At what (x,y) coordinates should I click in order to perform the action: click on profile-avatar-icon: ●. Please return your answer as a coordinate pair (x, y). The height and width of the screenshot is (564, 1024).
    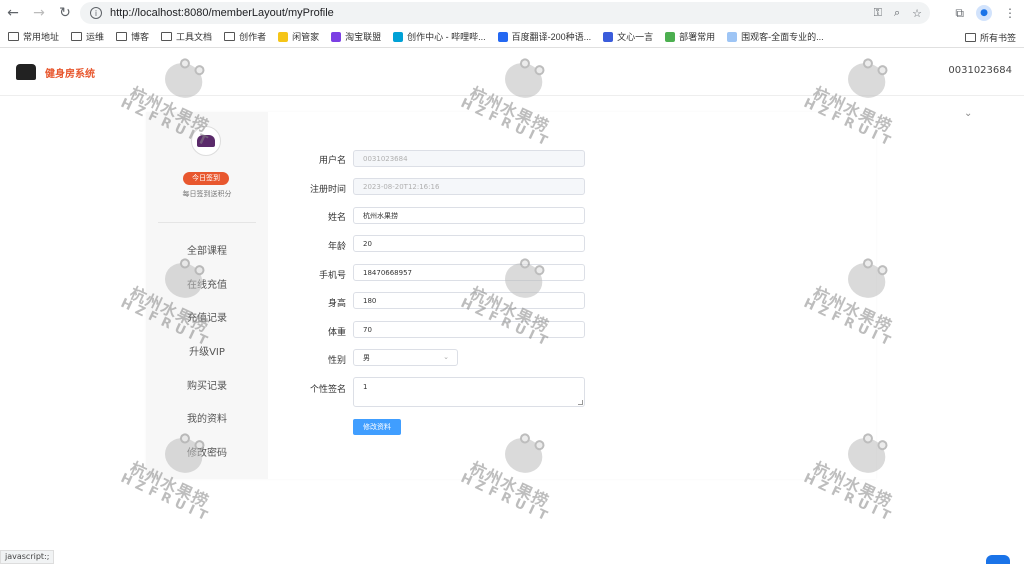
    Looking at the image, I should click on (984, 13).